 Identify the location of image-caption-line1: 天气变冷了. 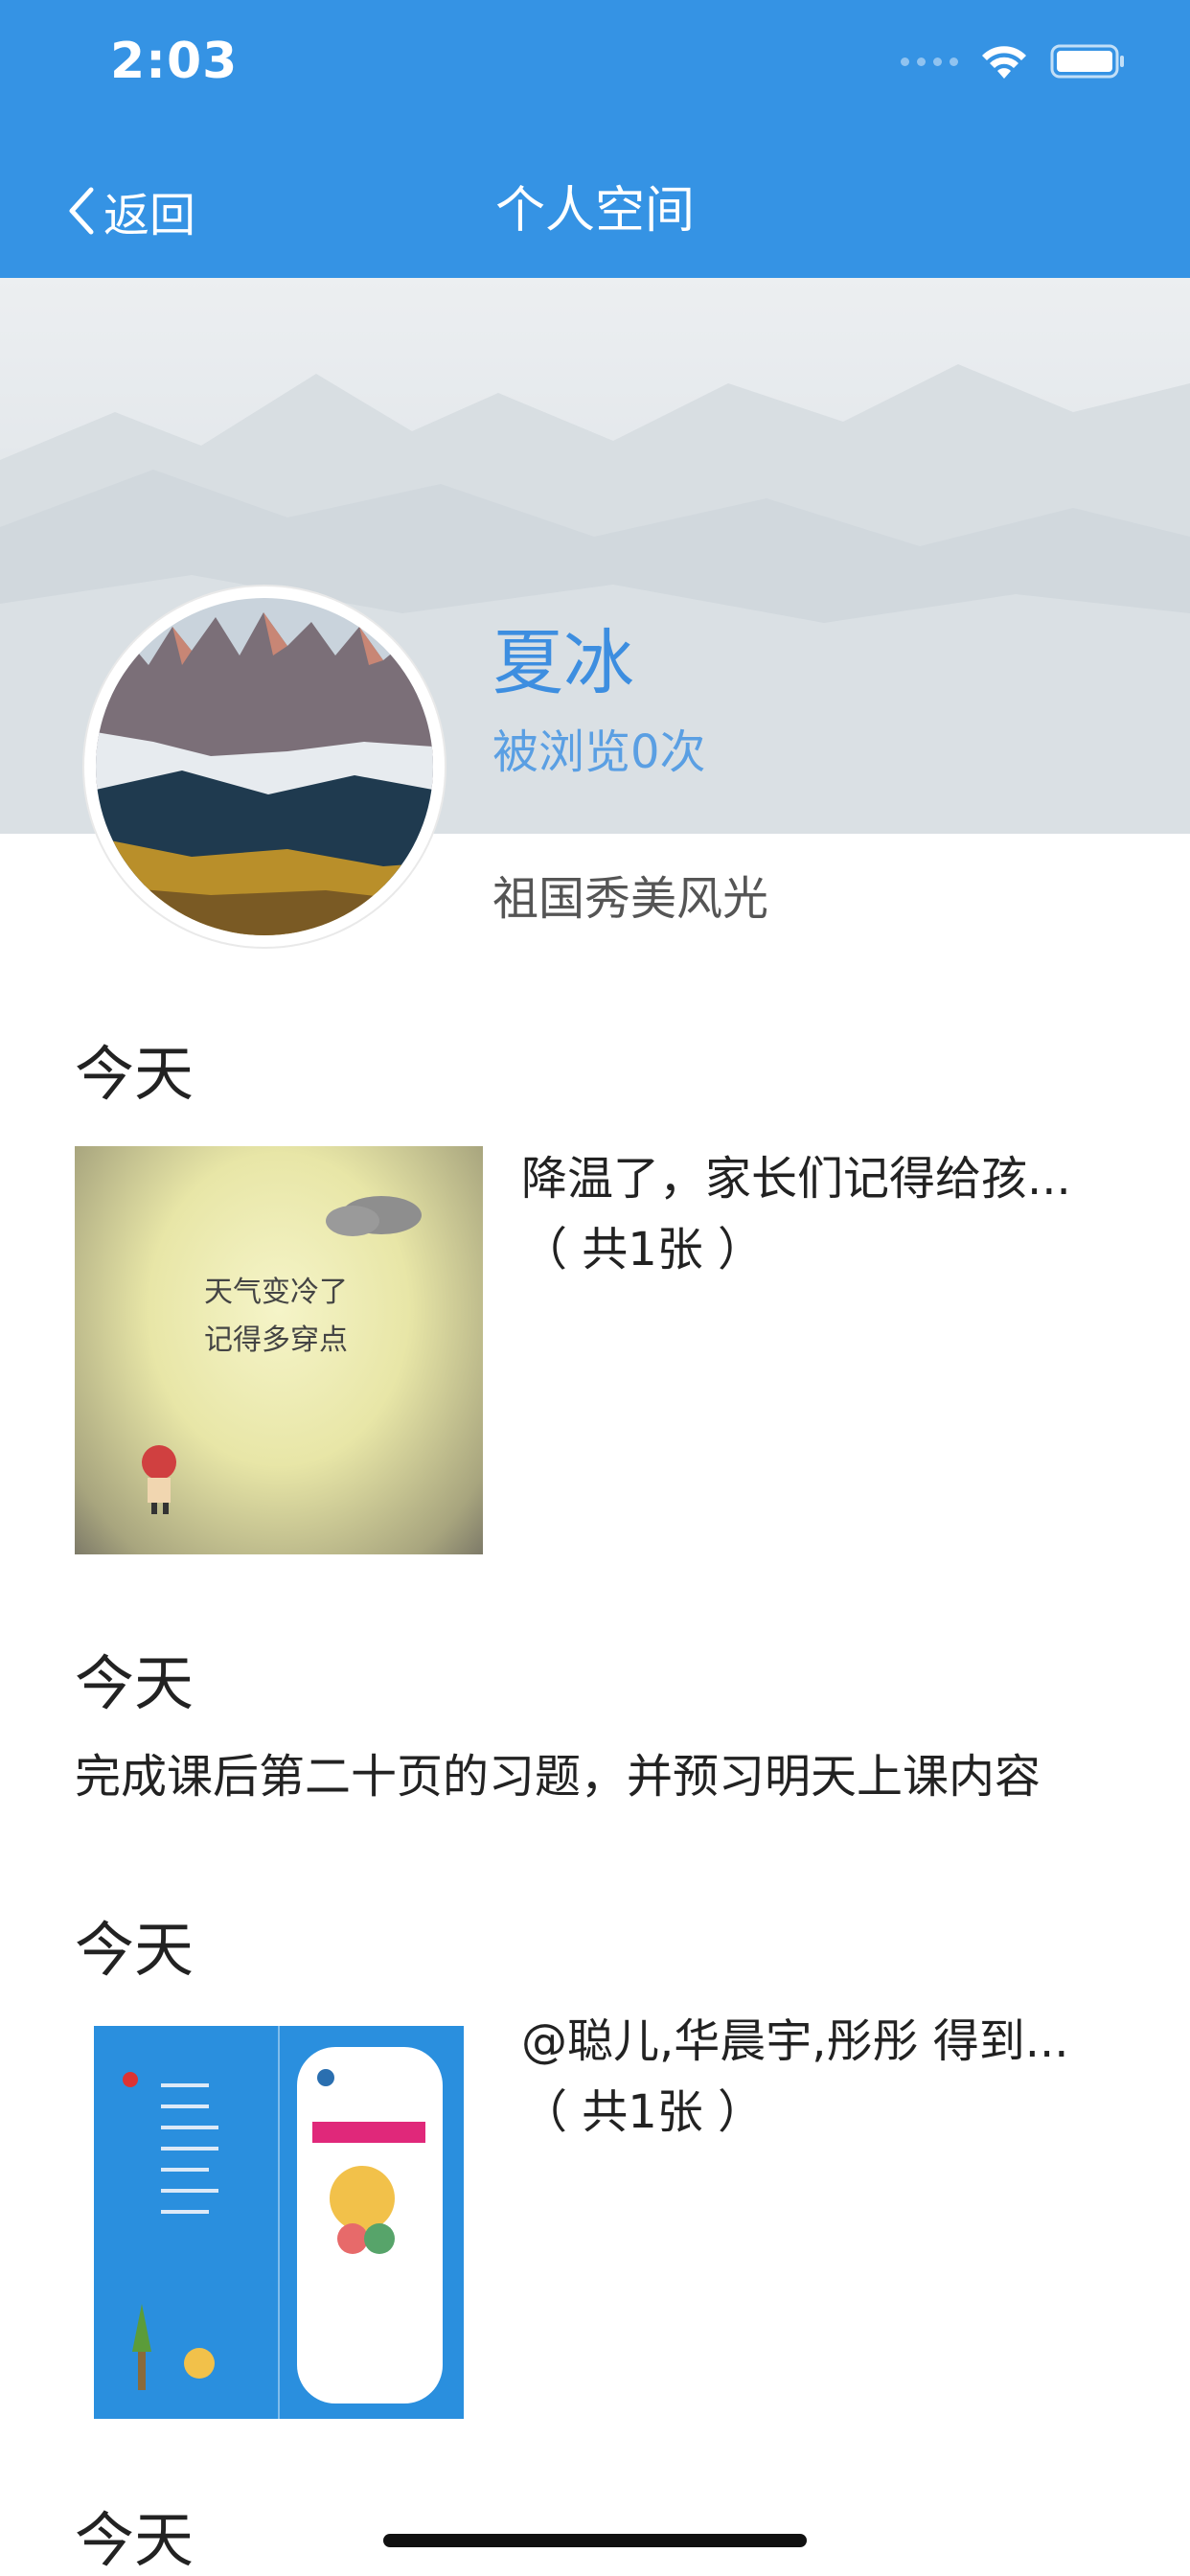
(276, 1292).